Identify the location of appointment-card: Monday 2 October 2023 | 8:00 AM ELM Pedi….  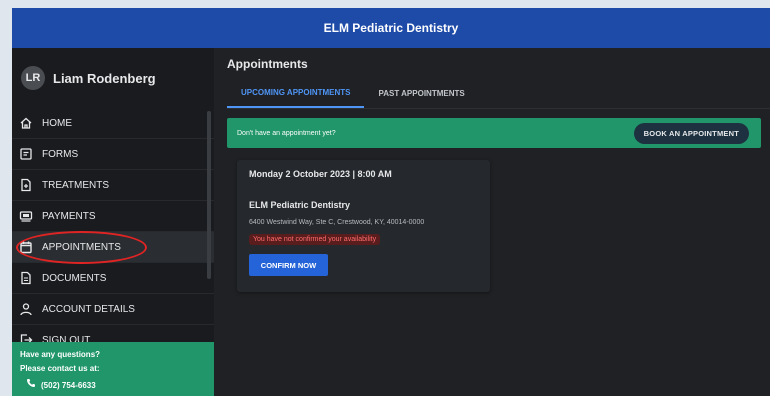
(363, 226).